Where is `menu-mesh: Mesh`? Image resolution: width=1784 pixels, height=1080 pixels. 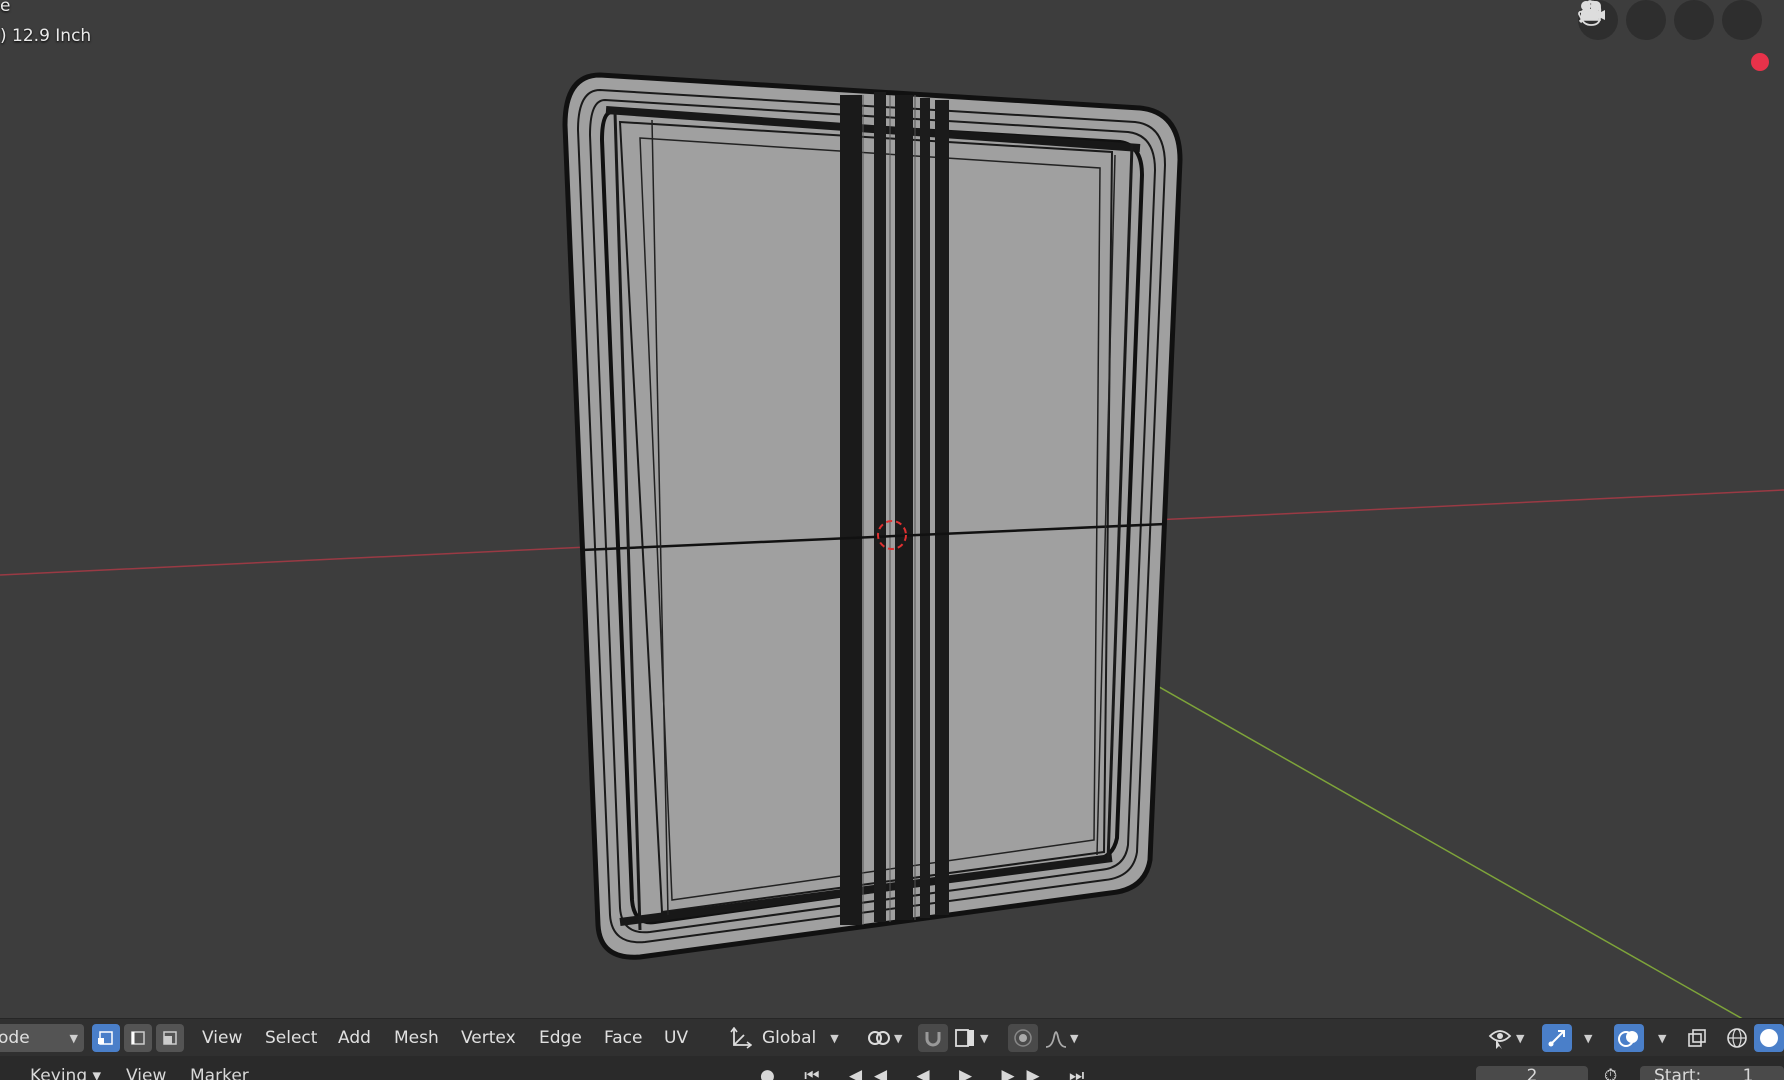 menu-mesh: Mesh is located at coordinates (416, 1038).